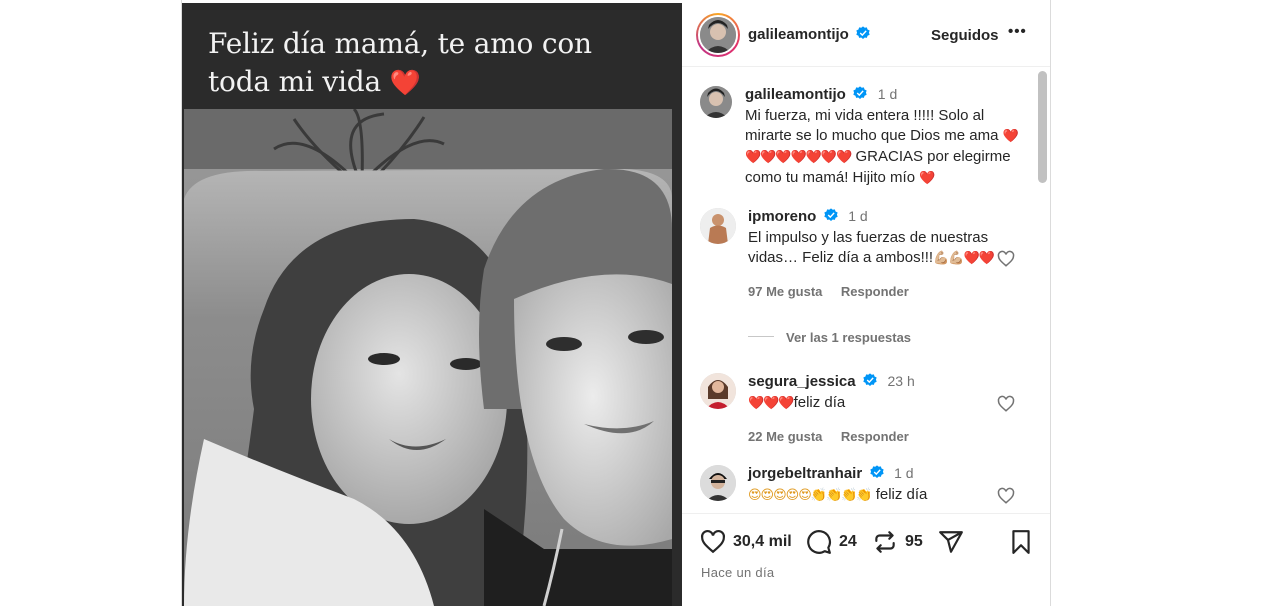 Image resolution: width=1280 pixels, height=606 pixels. I want to click on comment-time: 23 h, so click(900, 381).